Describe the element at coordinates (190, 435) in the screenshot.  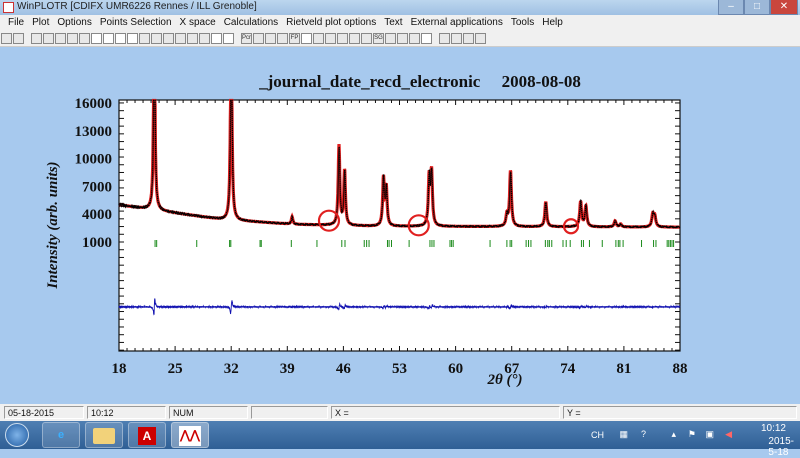
I see `winplotr-taskbar-icon: ⋀⋀` at that location.